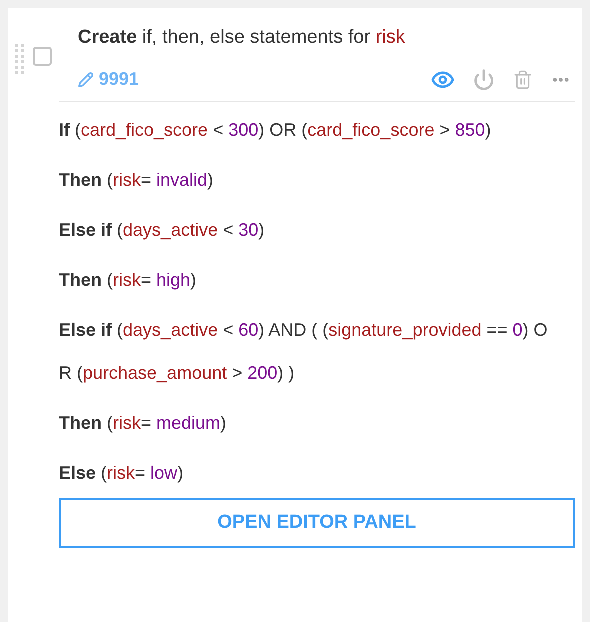 This screenshot has height=622, width=590. I want to click on rule-statement: If (card_fico_score < 300) OR (card_fico_score > 850), so click(275, 130).